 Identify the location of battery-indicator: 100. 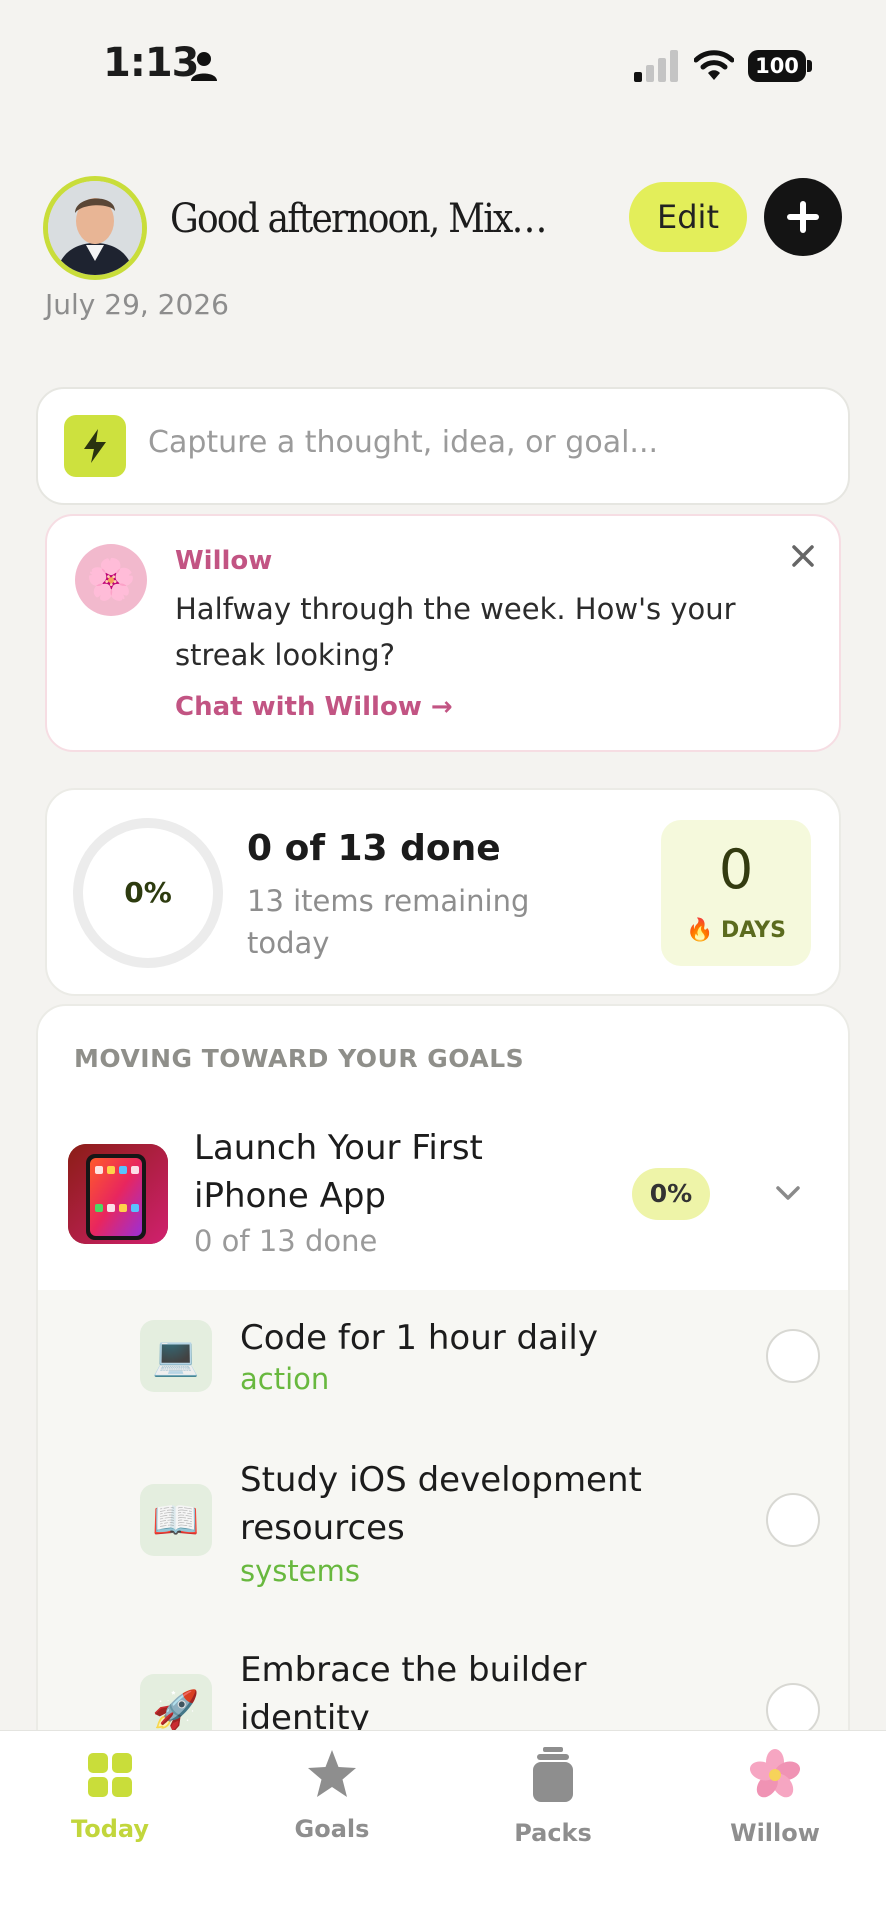
(780, 66).